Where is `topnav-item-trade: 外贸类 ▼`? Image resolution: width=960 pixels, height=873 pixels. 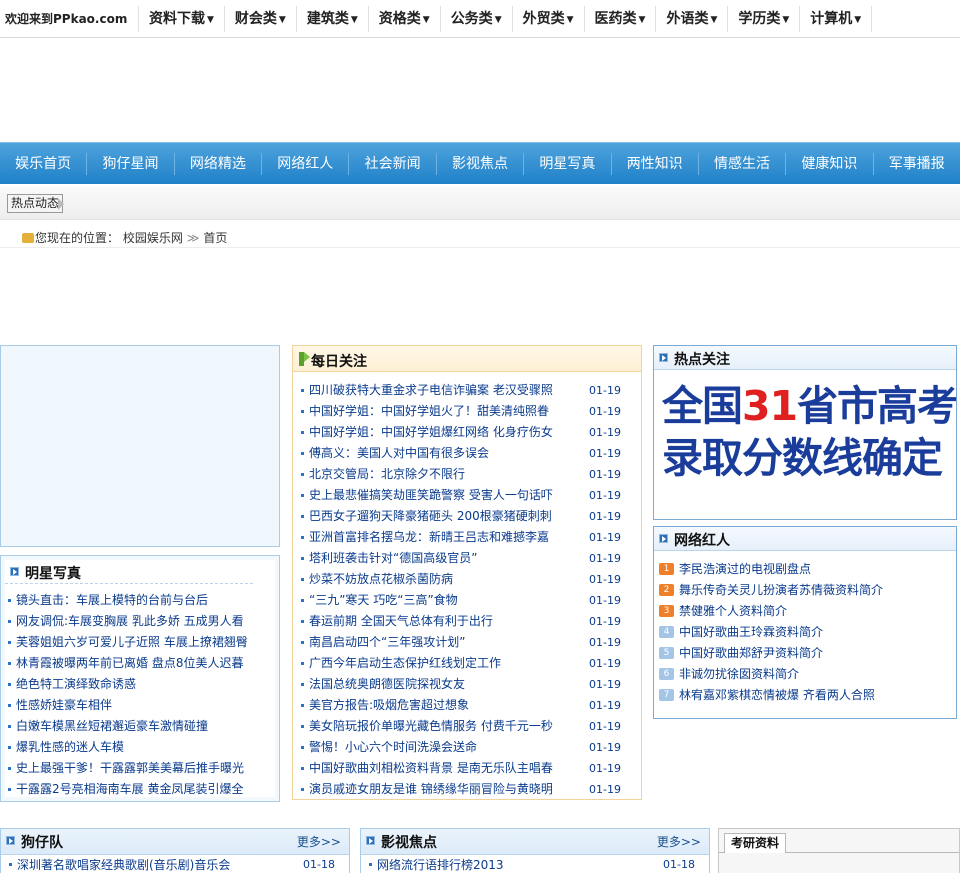
topnav-item-trade: 外贸类 ▼ is located at coordinates (548, 19).